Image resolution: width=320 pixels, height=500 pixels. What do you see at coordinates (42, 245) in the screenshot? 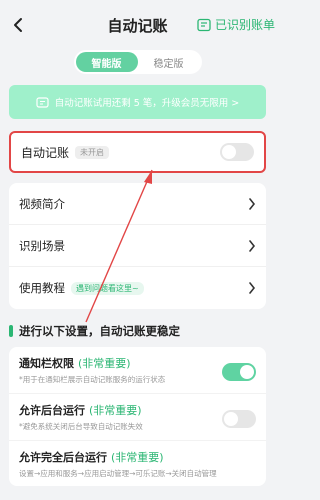
I see `menu-item-label: 识别场景` at bounding box center [42, 245].